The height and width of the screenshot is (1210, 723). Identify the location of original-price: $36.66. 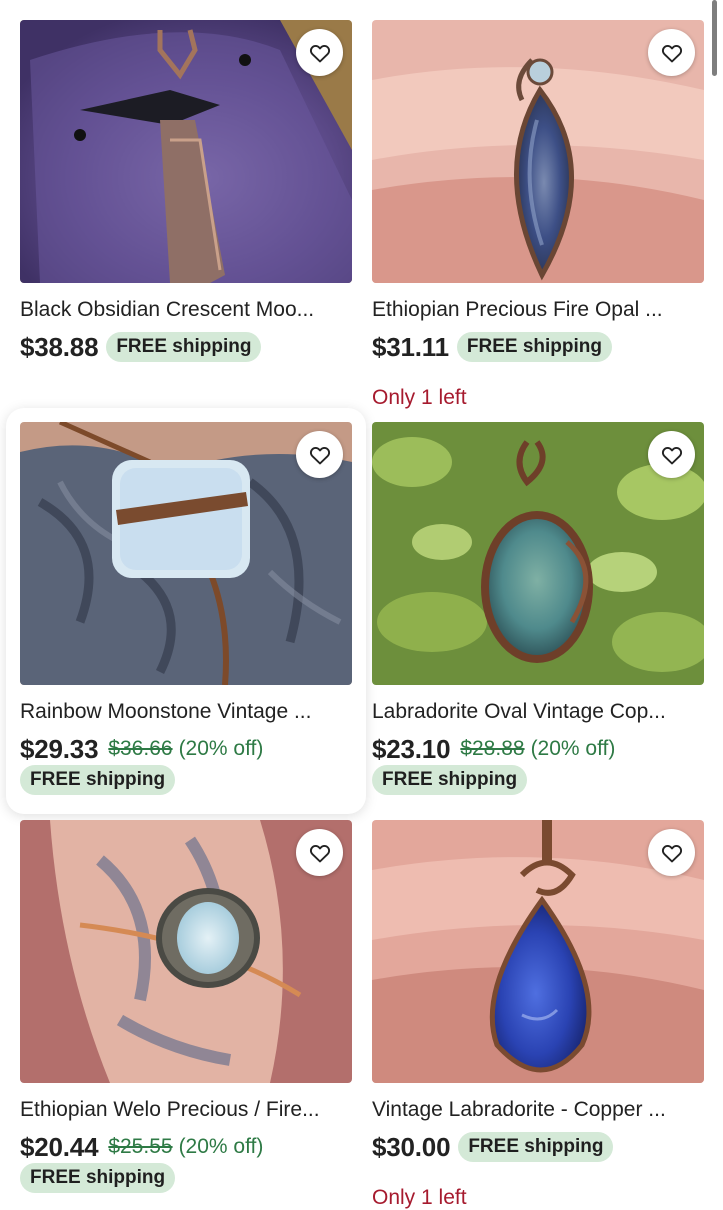
(140, 748).